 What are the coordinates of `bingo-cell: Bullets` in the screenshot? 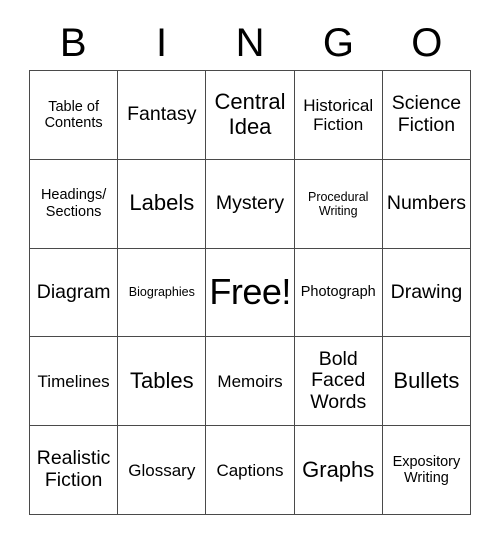 It's located at (427, 382).